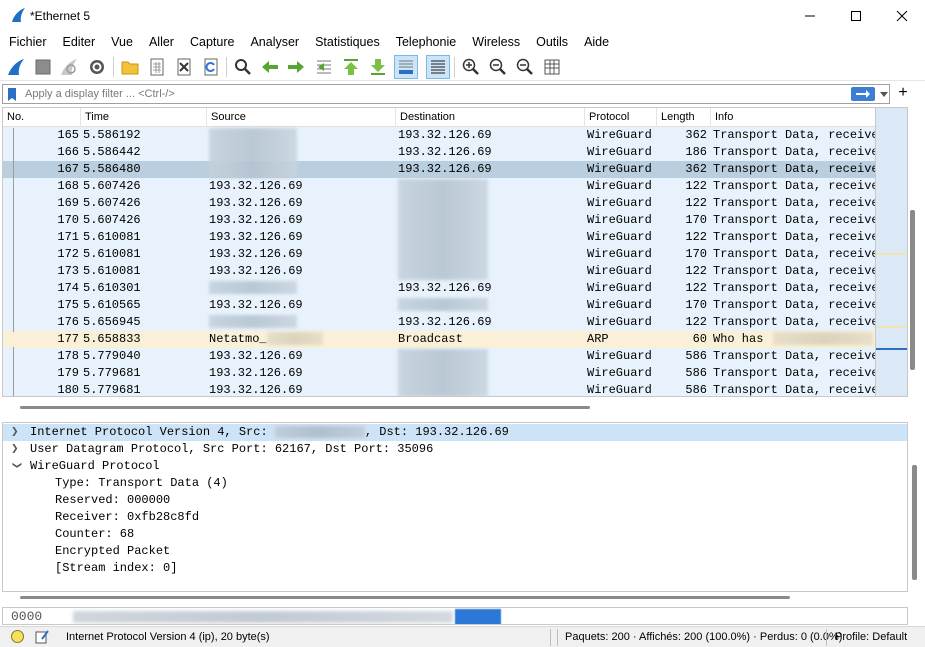 This screenshot has width=925, height=647. What do you see at coordinates (274, 42) in the screenshot?
I see `menu-analyser: Analyser` at bounding box center [274, 42].